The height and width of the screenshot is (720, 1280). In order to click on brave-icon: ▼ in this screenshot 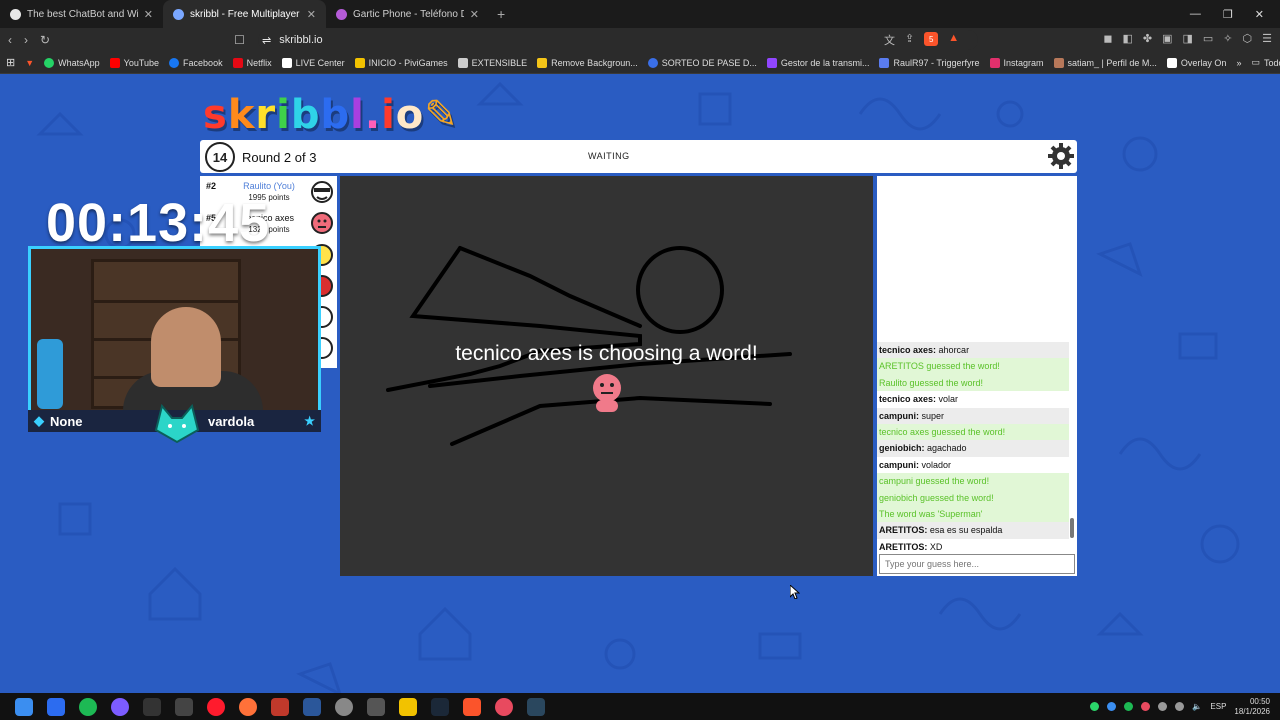, I will do `click(29, 63)`.